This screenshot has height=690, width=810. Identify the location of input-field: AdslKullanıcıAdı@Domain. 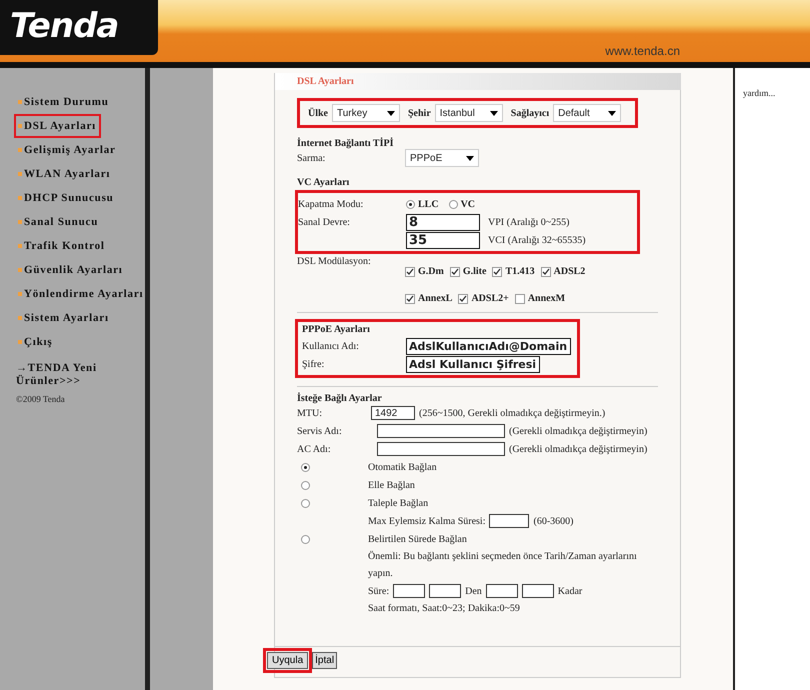
(489, 346).